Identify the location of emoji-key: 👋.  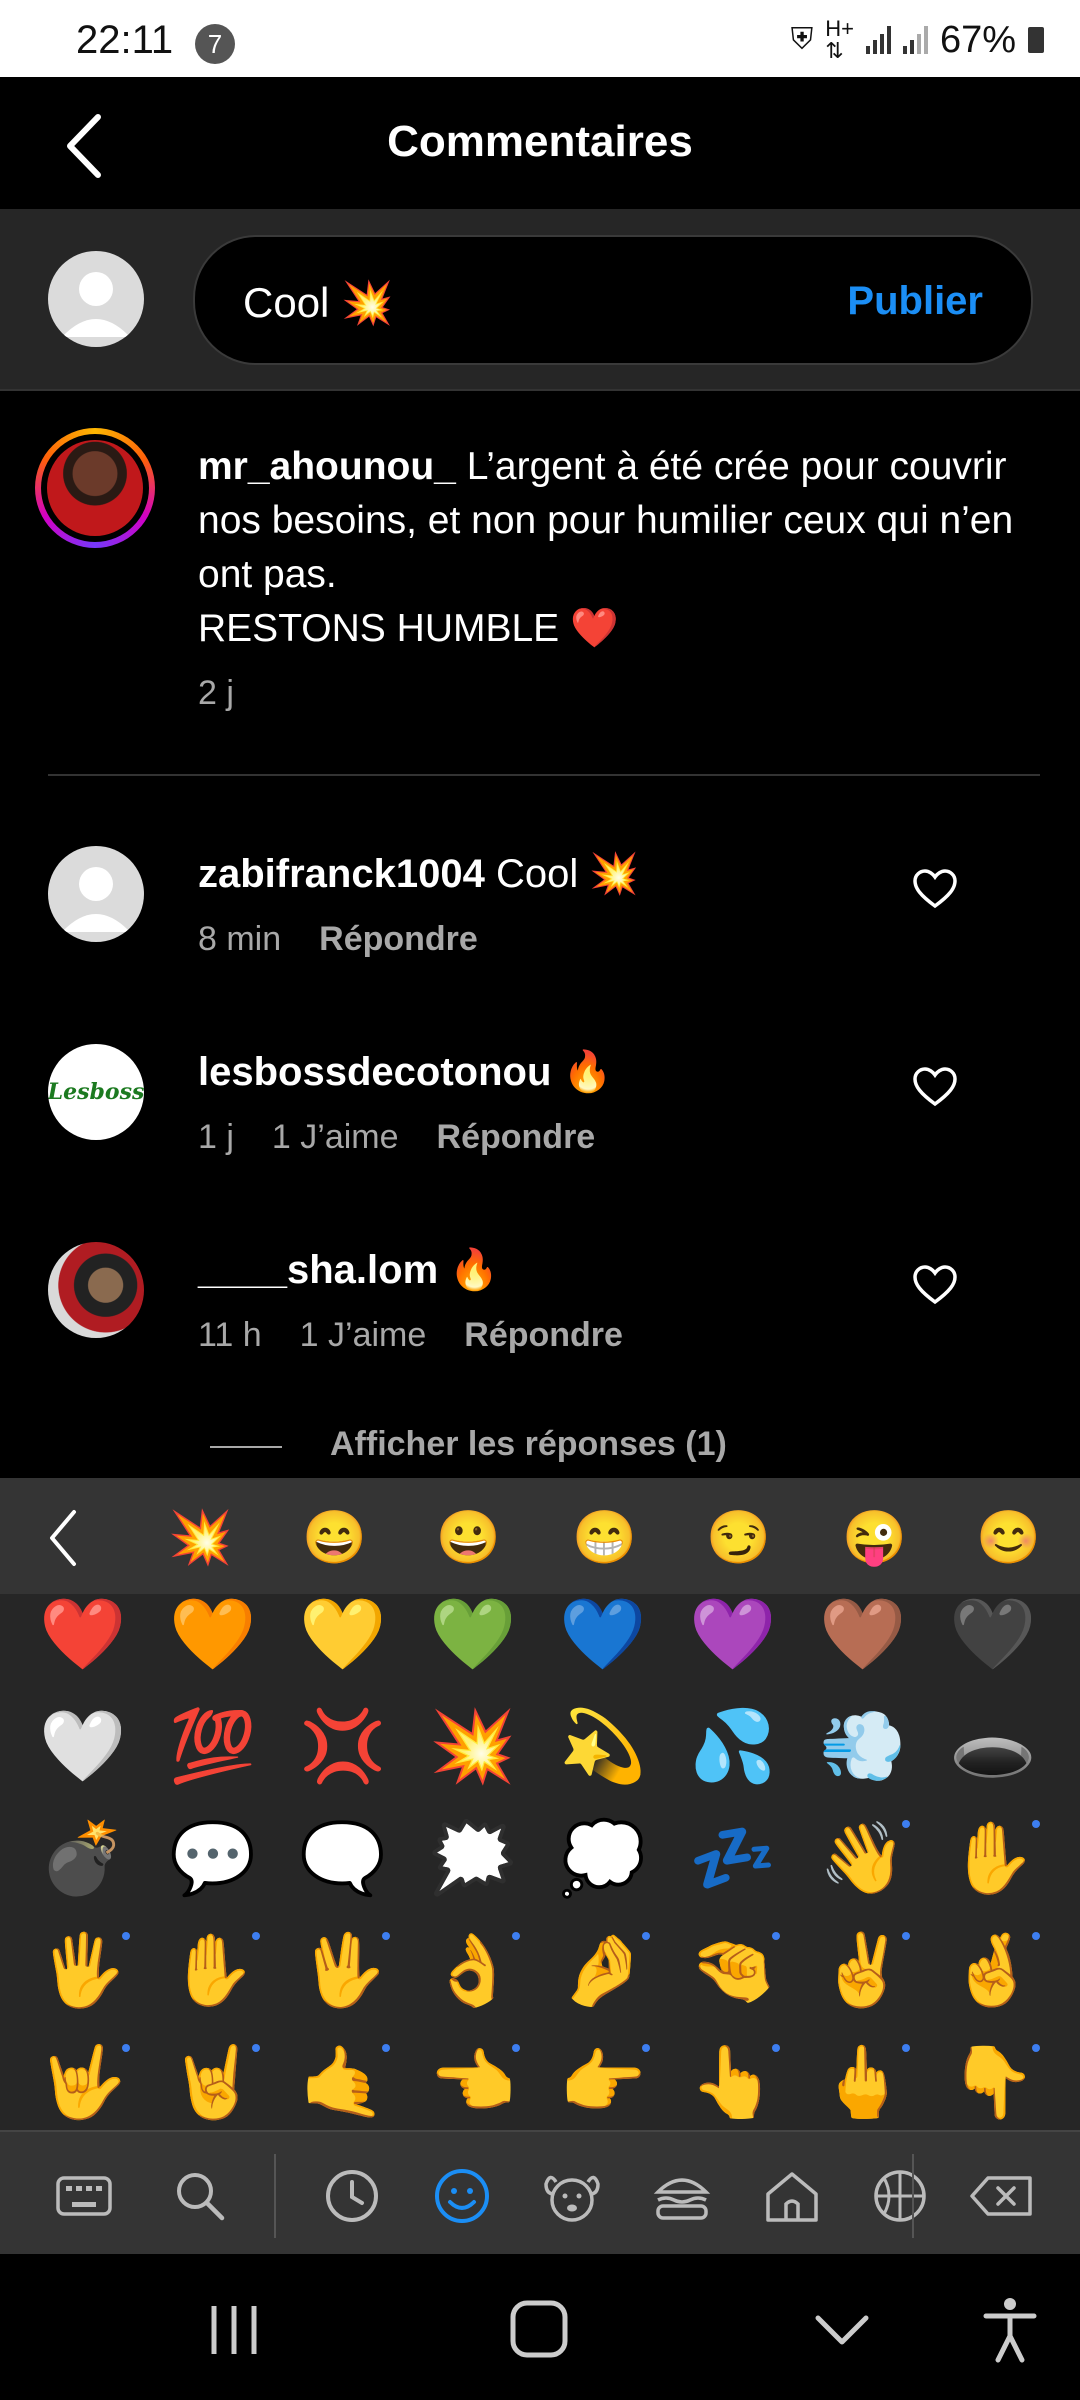
(863, 1858).